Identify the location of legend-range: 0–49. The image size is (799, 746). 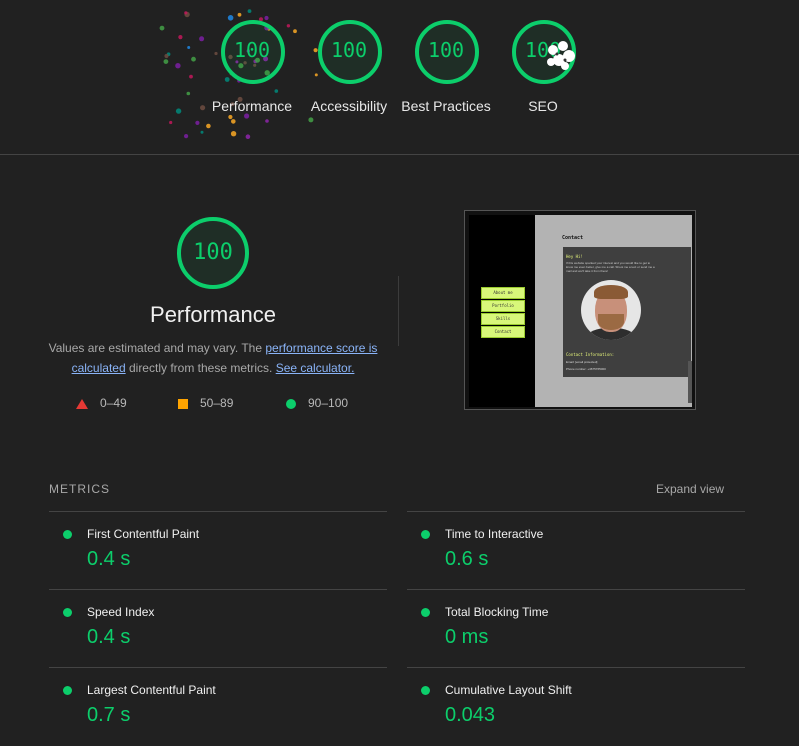
(113, 403).